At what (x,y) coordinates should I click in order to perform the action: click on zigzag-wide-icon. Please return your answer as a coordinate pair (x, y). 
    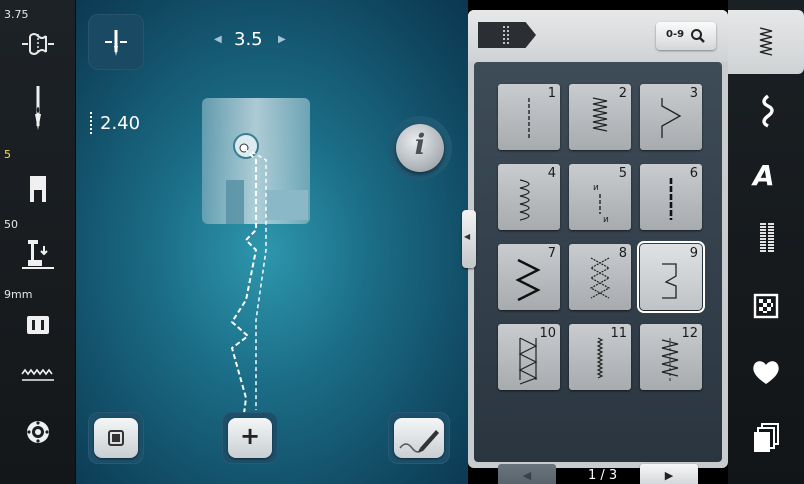
    Looking at the image, I should click on (671, 118).